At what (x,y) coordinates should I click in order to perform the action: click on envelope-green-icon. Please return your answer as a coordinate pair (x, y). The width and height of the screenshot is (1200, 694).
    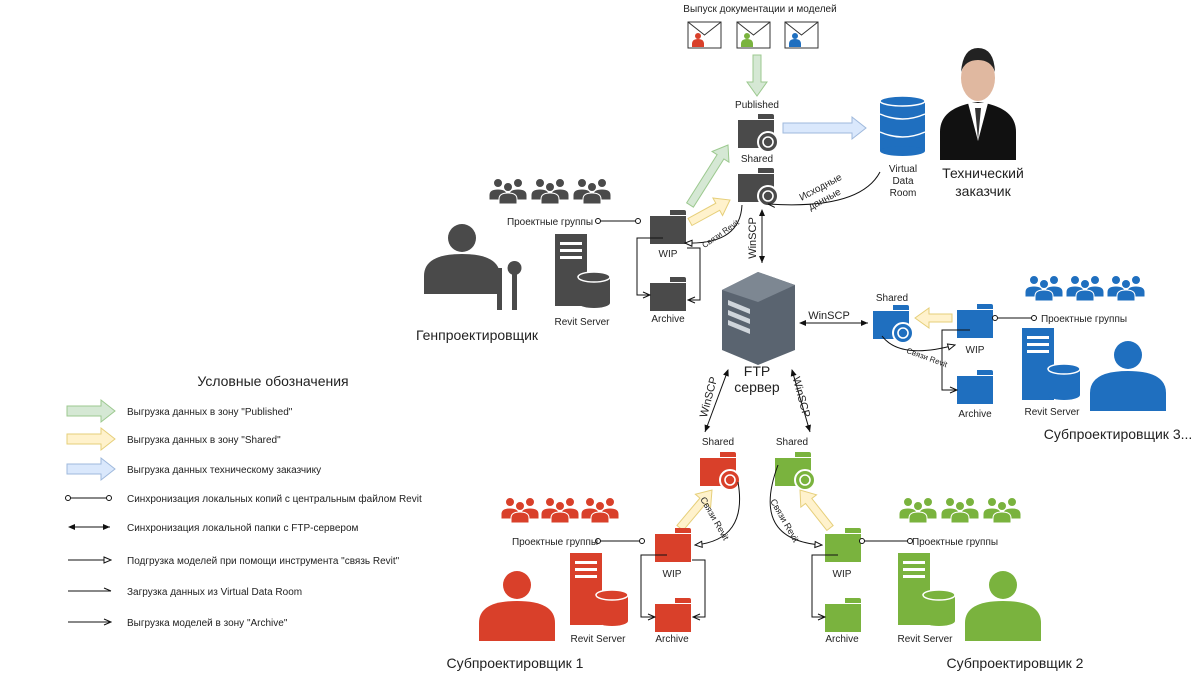
    Looking at the image, I should click on (753, 35).